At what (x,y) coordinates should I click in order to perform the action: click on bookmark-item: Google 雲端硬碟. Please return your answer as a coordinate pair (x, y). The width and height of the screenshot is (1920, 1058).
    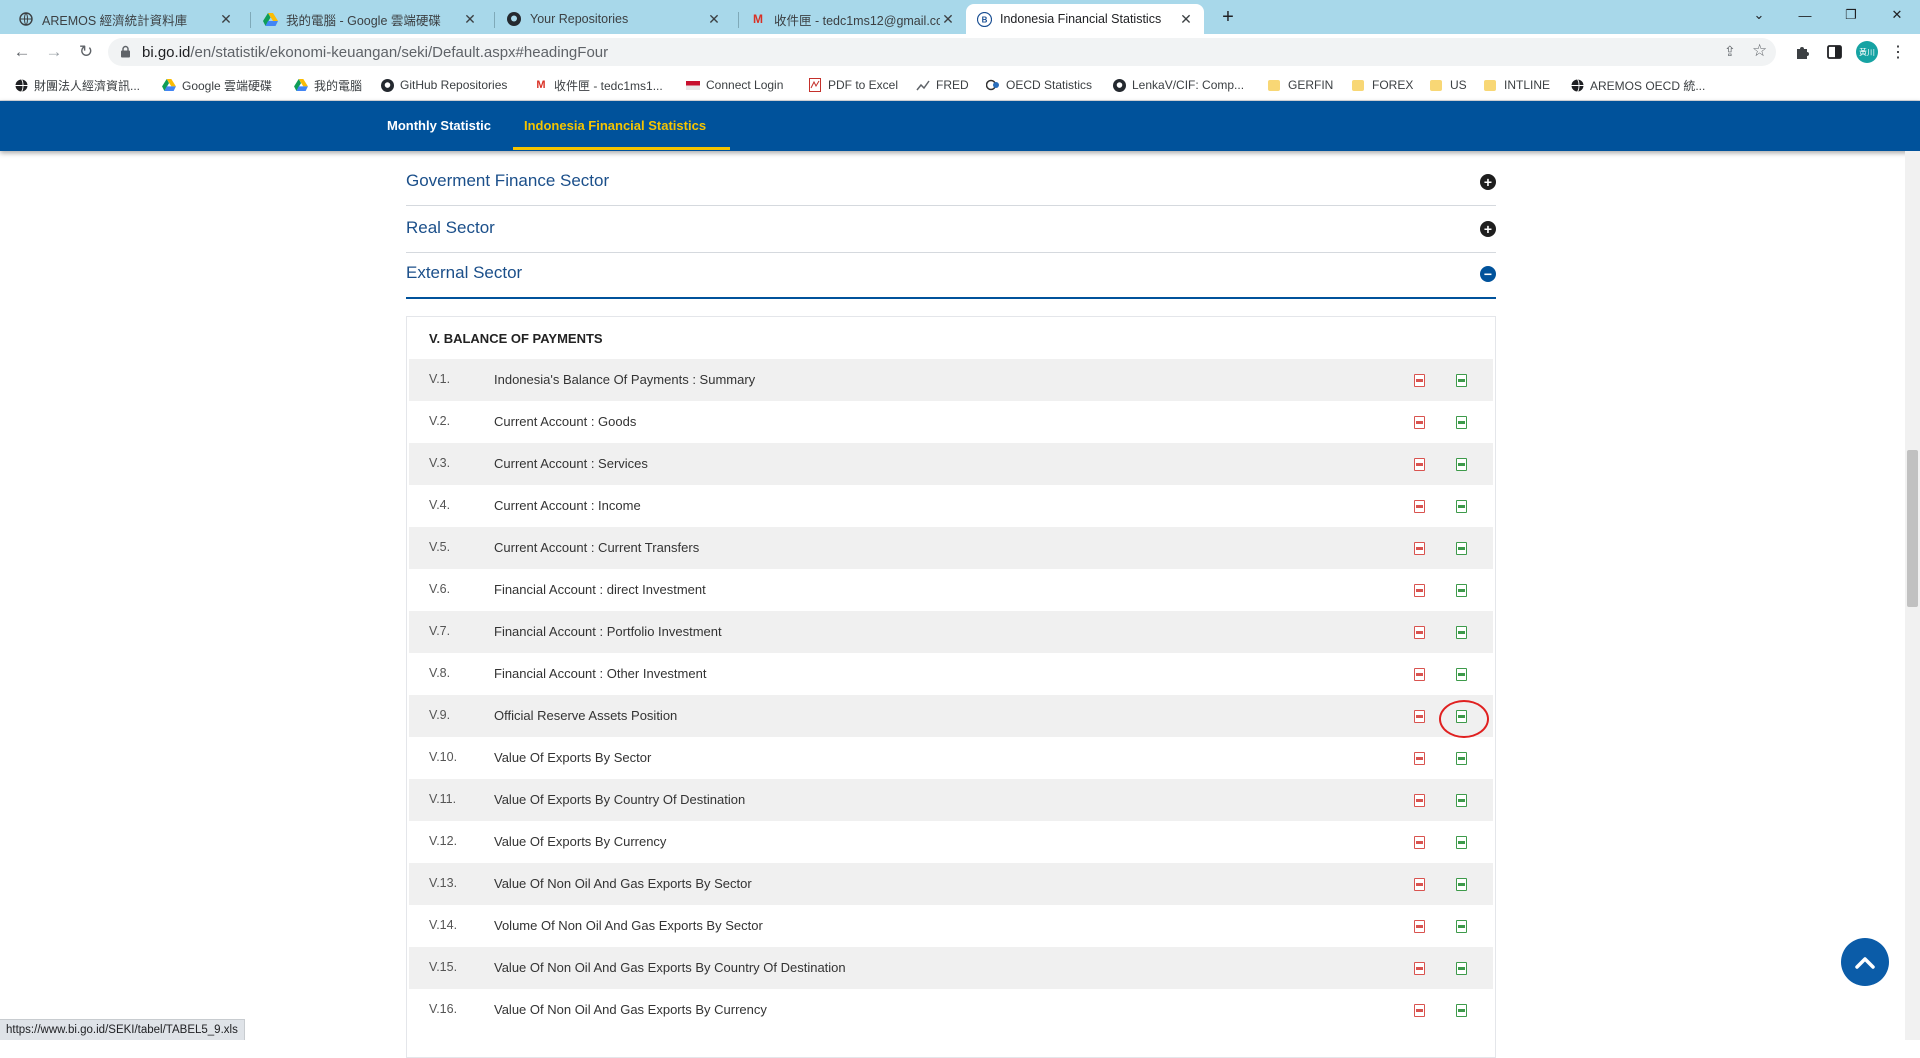
    Looking at the image, I should click on (217, 85).